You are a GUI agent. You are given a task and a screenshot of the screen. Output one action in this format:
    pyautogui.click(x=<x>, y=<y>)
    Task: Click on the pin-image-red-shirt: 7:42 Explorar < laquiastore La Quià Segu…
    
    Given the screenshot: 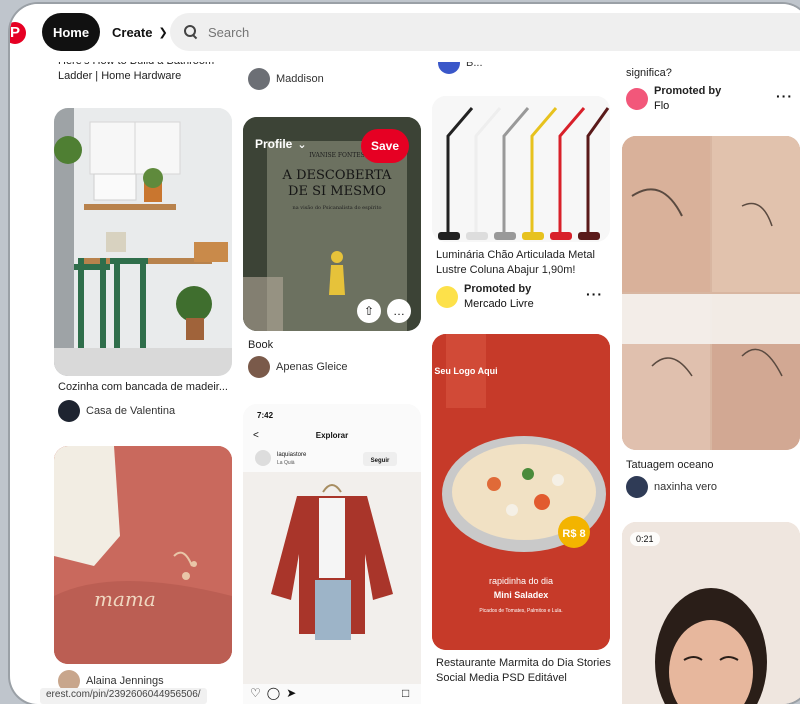 What is the action you would take?
    pyautogui.click(x=332, y=554)
    